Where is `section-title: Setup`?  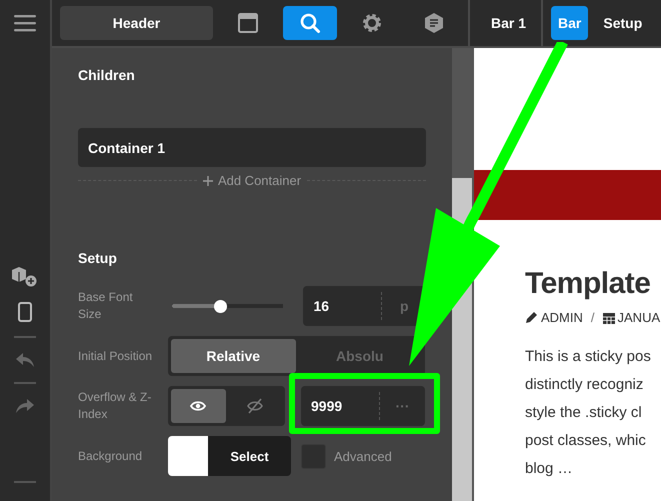
section-title: Setup is located at coordinates (98, 258).